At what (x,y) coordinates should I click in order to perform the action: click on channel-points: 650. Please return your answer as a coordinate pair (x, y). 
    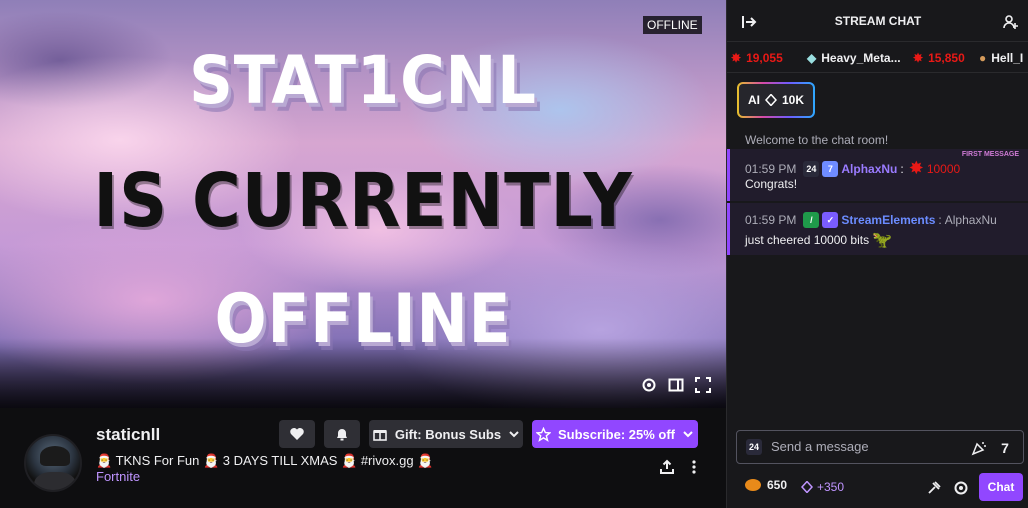
    Looking at the image, I should click on (766, 485).